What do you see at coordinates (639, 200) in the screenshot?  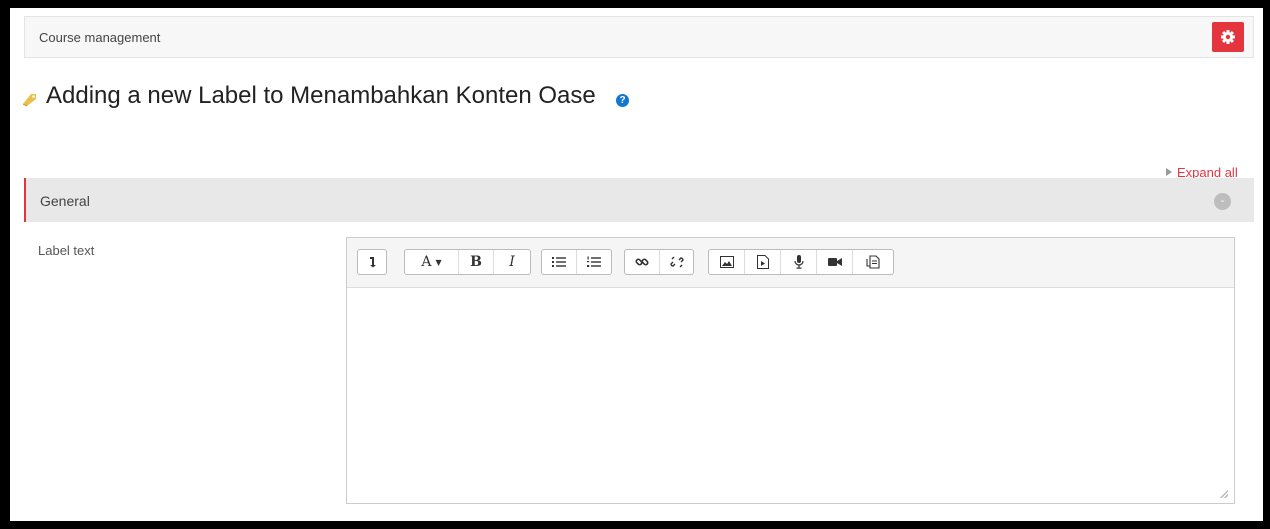 I see `general-section-header: General -` at bounding box center [639, 200].